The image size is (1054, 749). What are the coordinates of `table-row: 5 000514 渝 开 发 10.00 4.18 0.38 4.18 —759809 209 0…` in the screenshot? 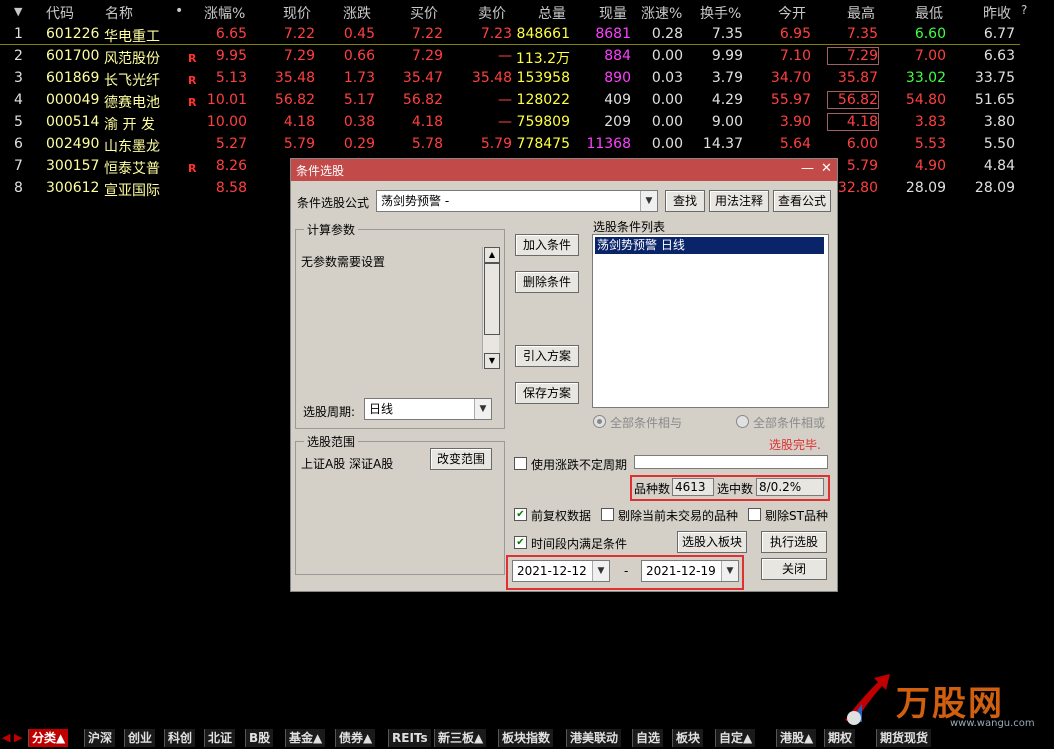 It's located at (527, 123).